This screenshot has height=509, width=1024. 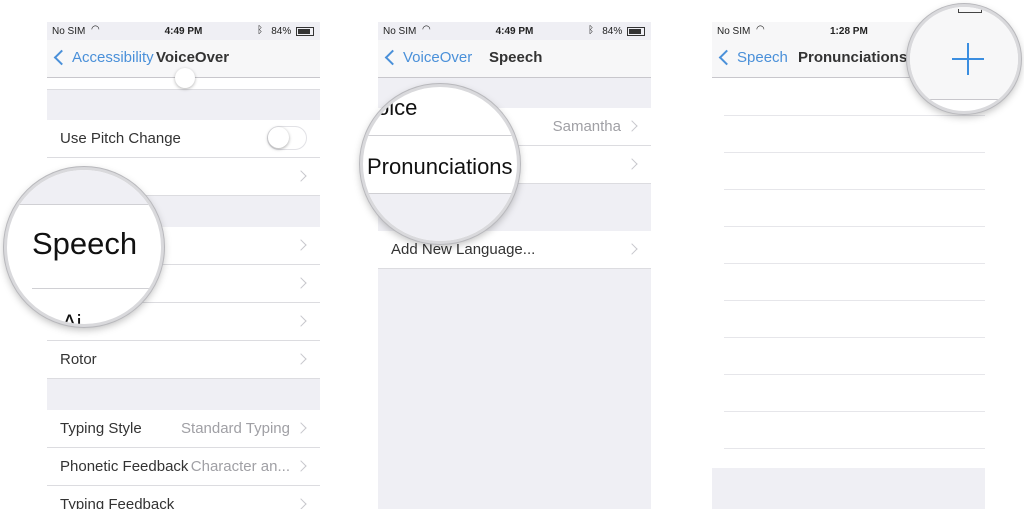 What do you see at coordinates (193, 57) in the screenshot?
I see `page-title: VoiceOver` at bounding box center [193, 57].